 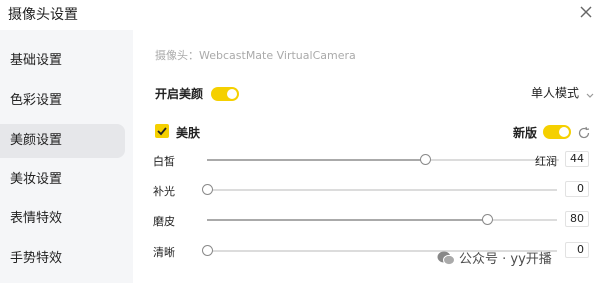 What do you see at coordinates (546, 161) in the screenshot?
I see `rosy-label: 红润` at bounding box center [546, 161].